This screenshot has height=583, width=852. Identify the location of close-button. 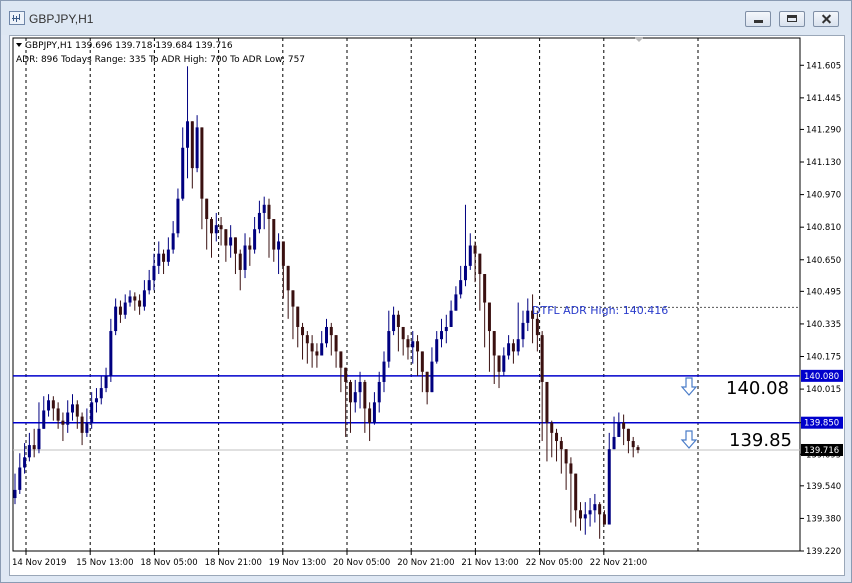
(826, 19).